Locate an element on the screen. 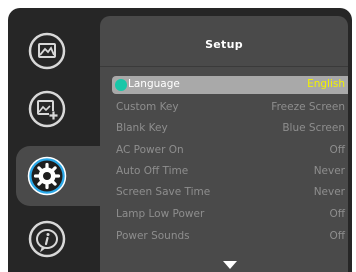 Image resolution: width=356 pixels, height=272 pixels. panel-divider is located at coordinates (224, 66).